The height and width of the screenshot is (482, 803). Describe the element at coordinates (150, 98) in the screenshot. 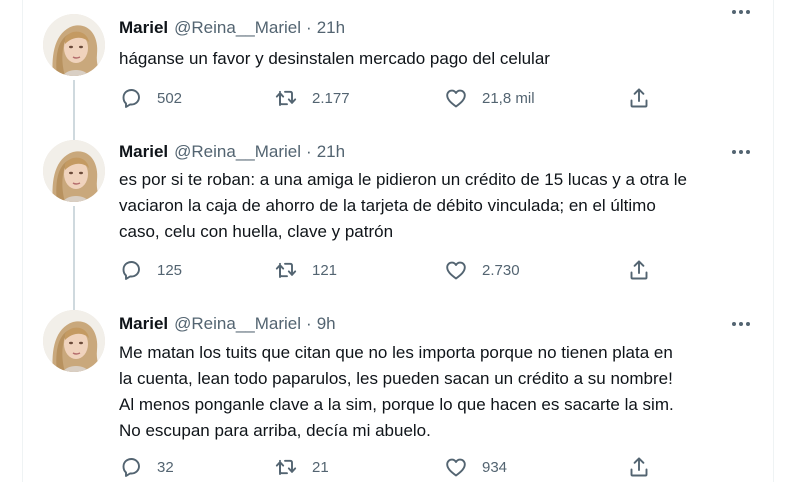

I see `reply-button: 502` at that location.